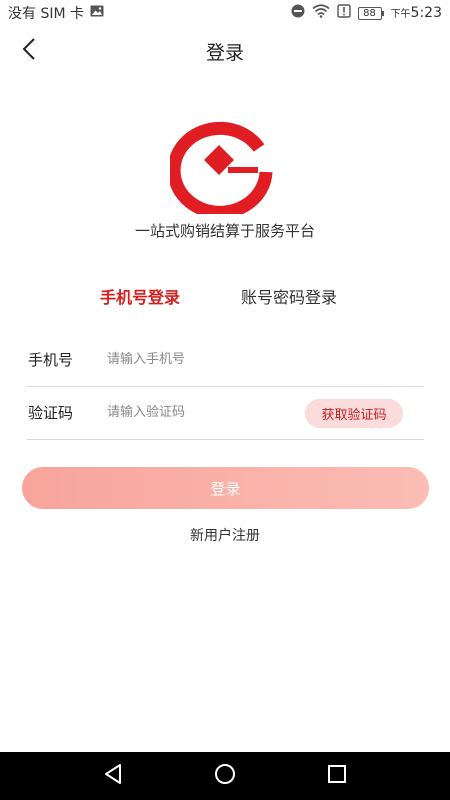 This screenshot has height=800, width=450. What do you see at coordinates (51, 413) in the screenshot?
I see `code-label: 验证码` at bounding box center [51, 413].